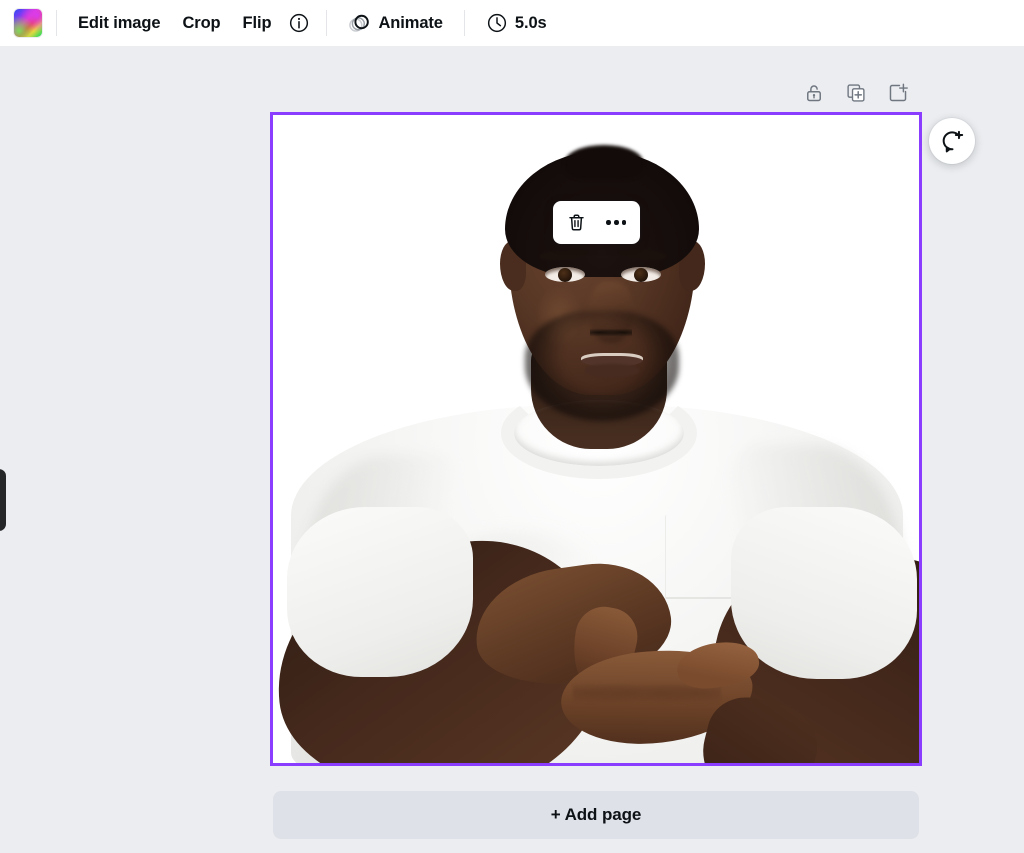  I want to click on edit-image-label: Edit image, so click(119, 22).